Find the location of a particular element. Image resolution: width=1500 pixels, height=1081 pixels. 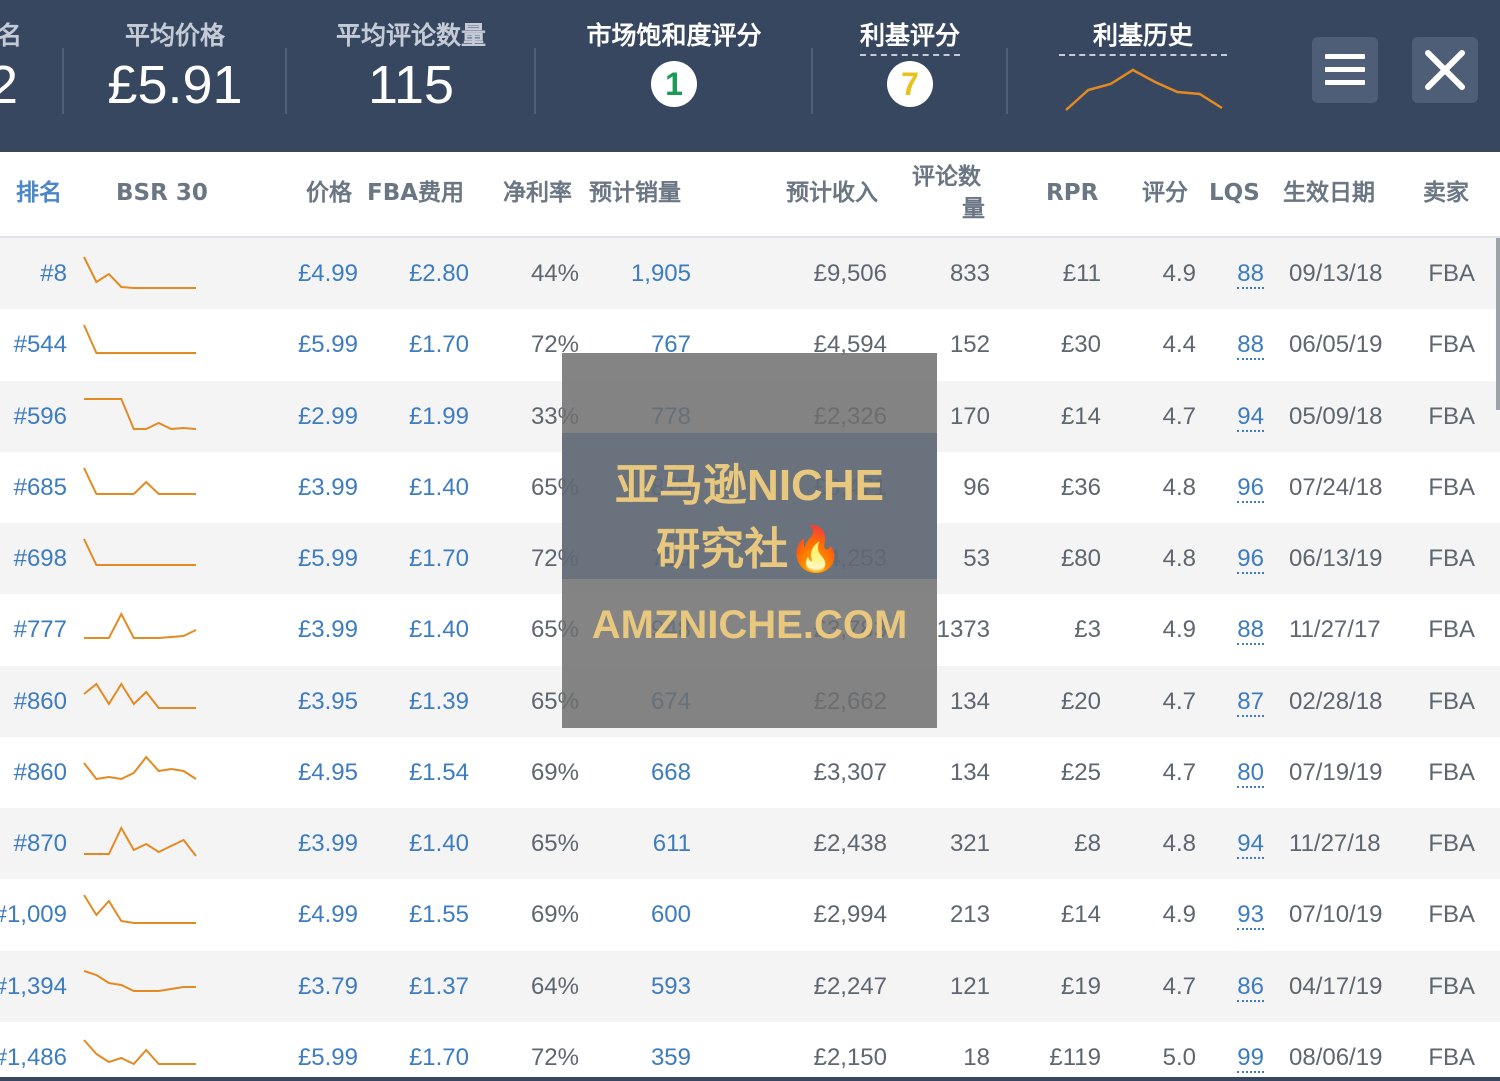

lqs-link: 93 is located at coordinates (1250, 916).